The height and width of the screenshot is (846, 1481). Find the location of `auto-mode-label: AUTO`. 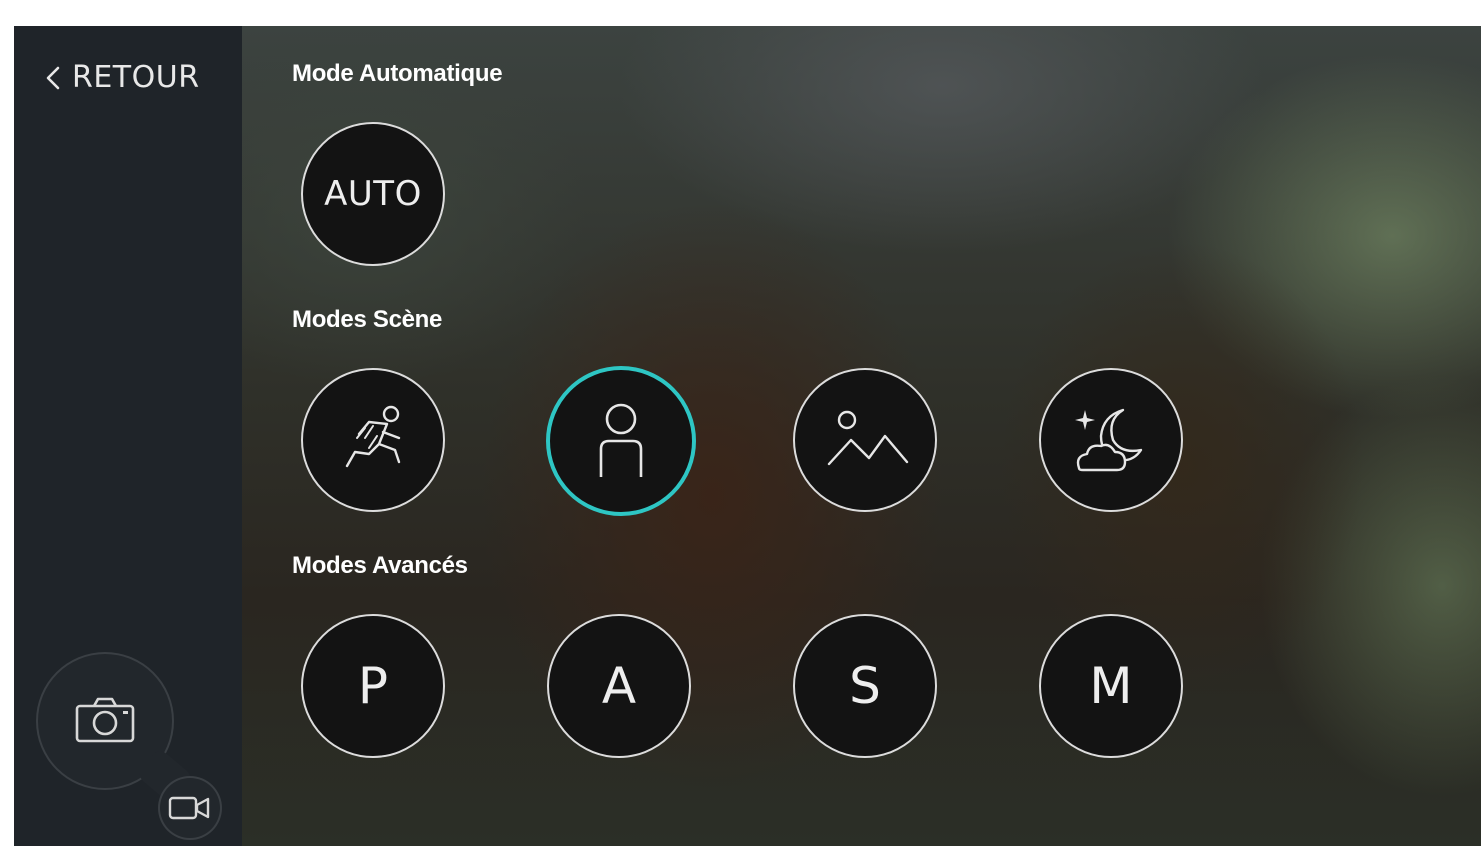

auto-mode-label: AUTO is located at coordinates (373, 194).